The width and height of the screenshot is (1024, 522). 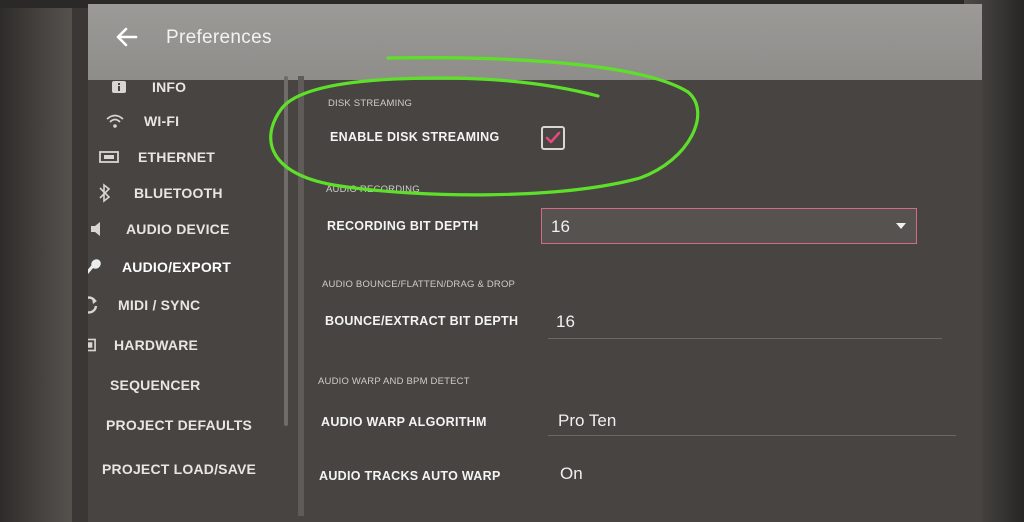 I want to click on sidebar-item-label: ETHERNET, so click(x=177, y=157).